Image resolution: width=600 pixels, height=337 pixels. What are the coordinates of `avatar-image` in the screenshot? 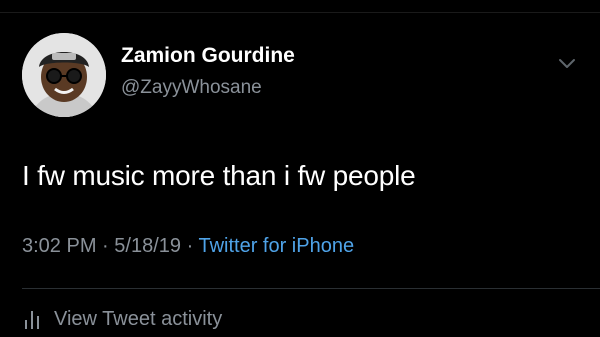 It's located at (64, 75).